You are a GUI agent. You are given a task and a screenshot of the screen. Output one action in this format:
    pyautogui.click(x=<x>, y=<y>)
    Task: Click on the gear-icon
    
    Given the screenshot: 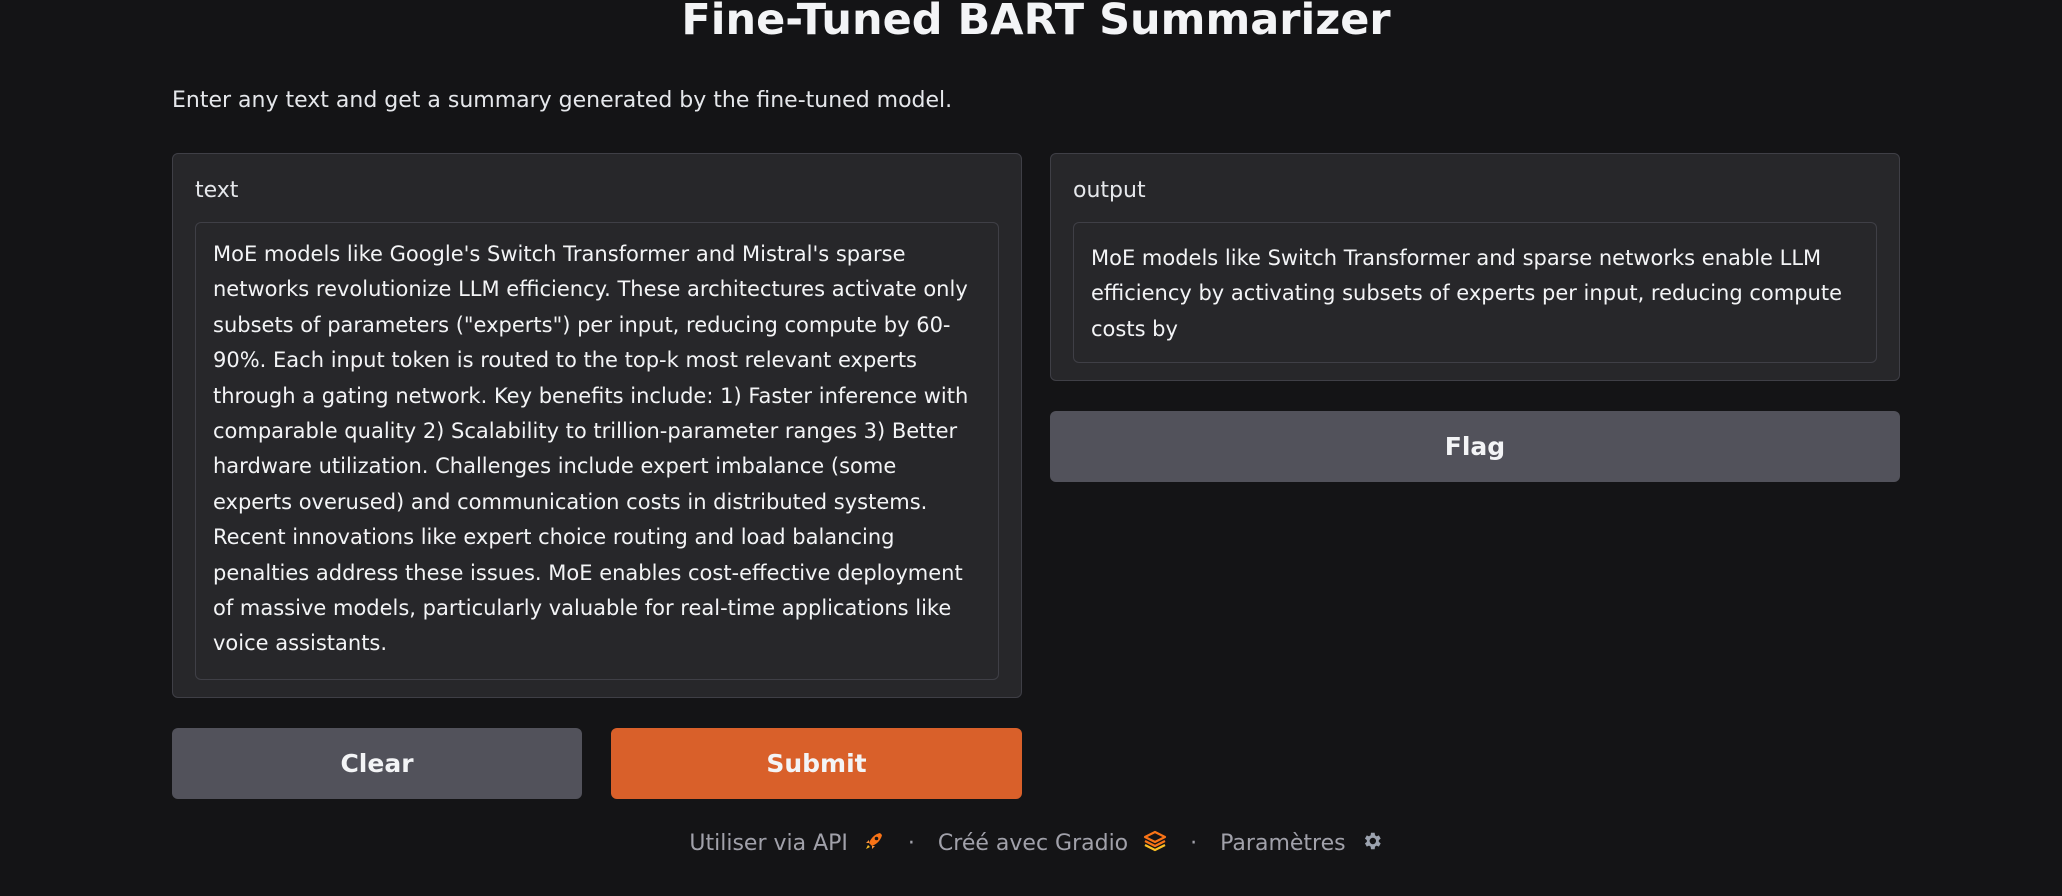 What is the action you would take?
    pyautogui.click(x=1372, y=844)
    